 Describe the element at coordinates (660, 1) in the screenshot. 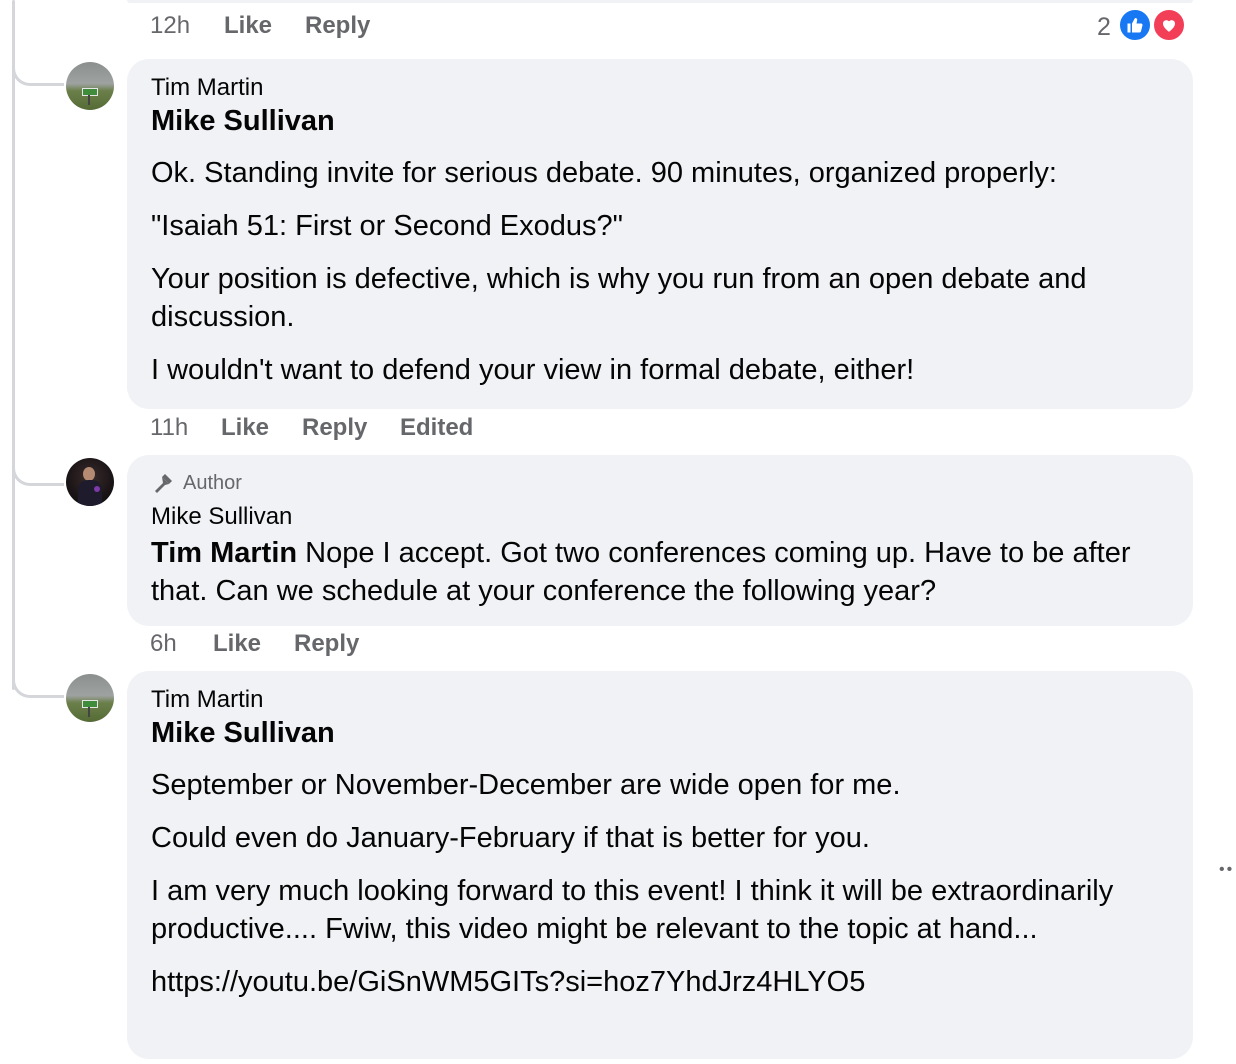

I see `previous-comment-bubble-edge` at that location.